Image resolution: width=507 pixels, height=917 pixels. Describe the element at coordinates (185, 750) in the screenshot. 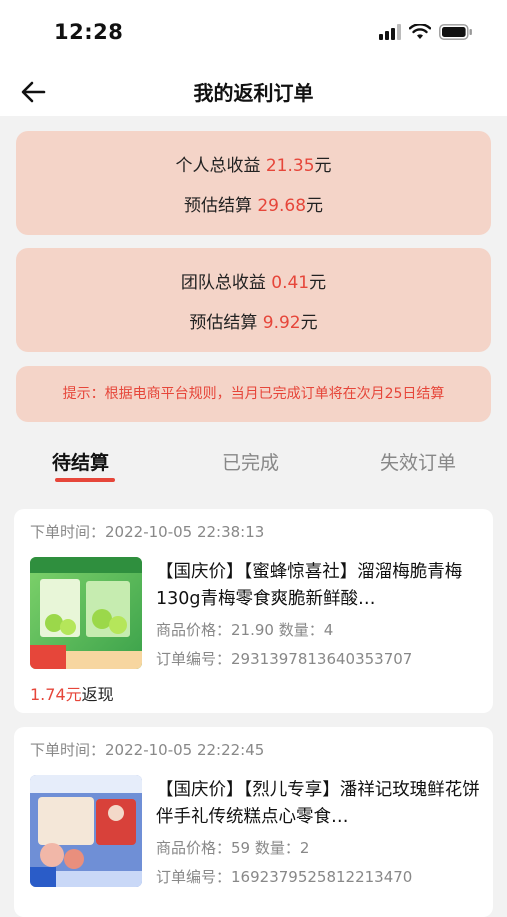

I see `order-time-value: 2022-10-05 22:22:45` at that location.